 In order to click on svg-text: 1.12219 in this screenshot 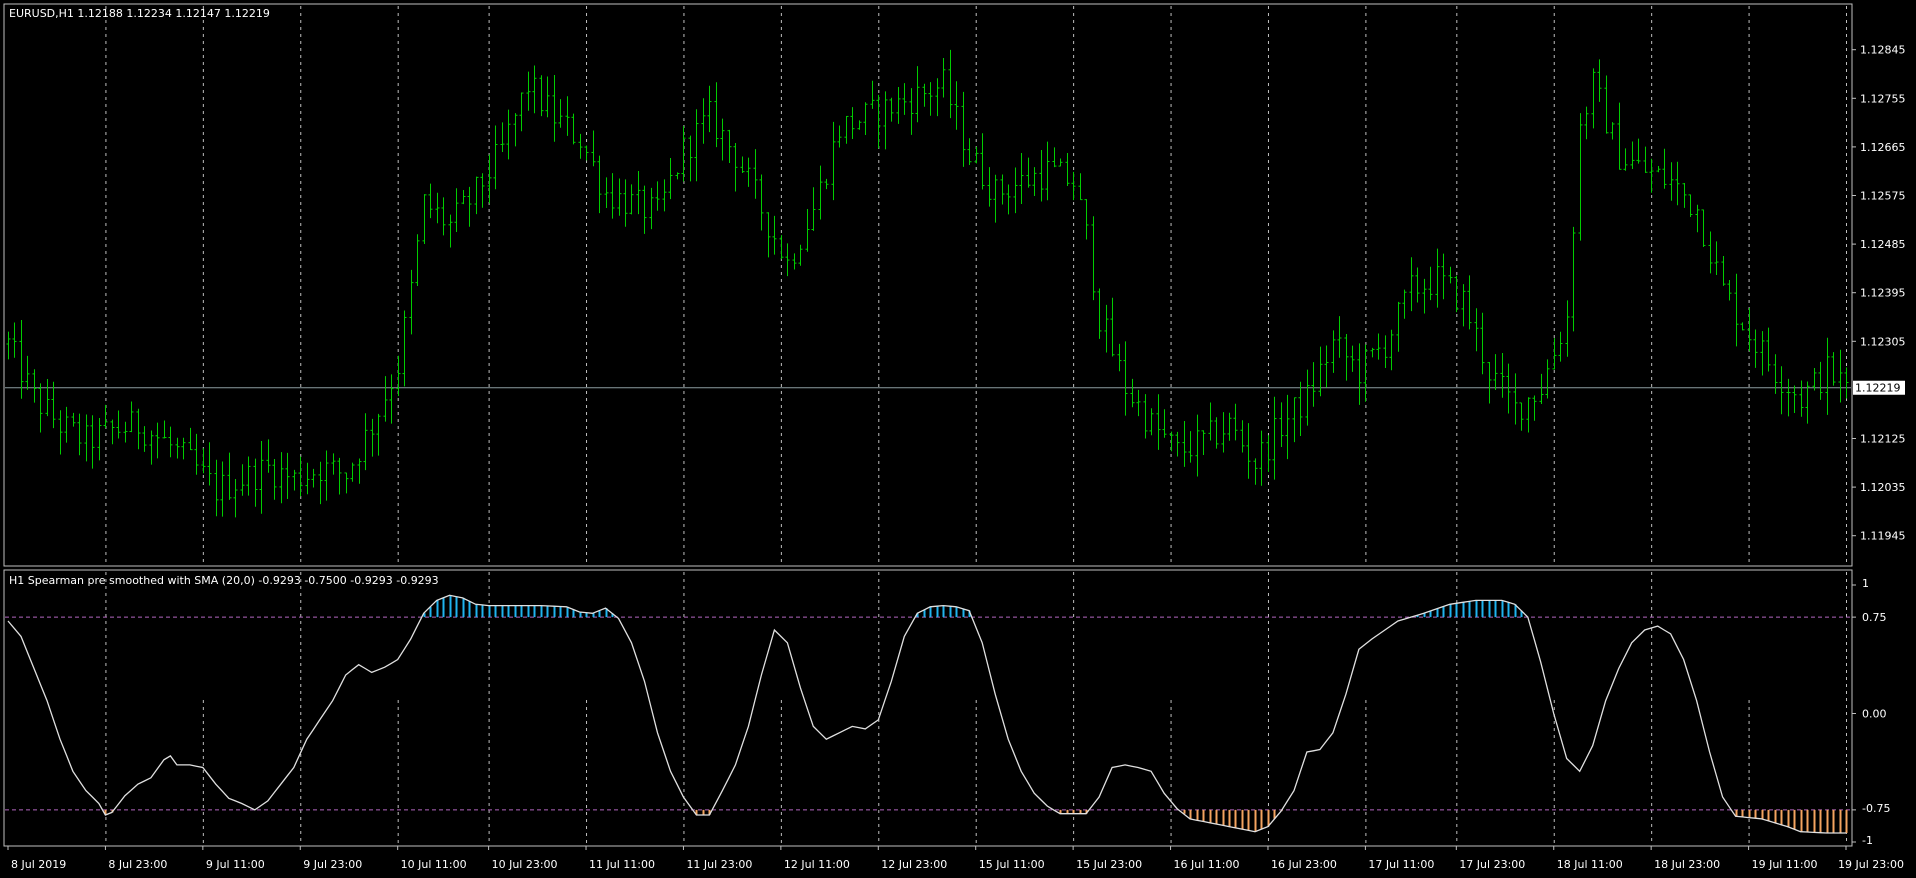, I will do `click(1878, 388)`.